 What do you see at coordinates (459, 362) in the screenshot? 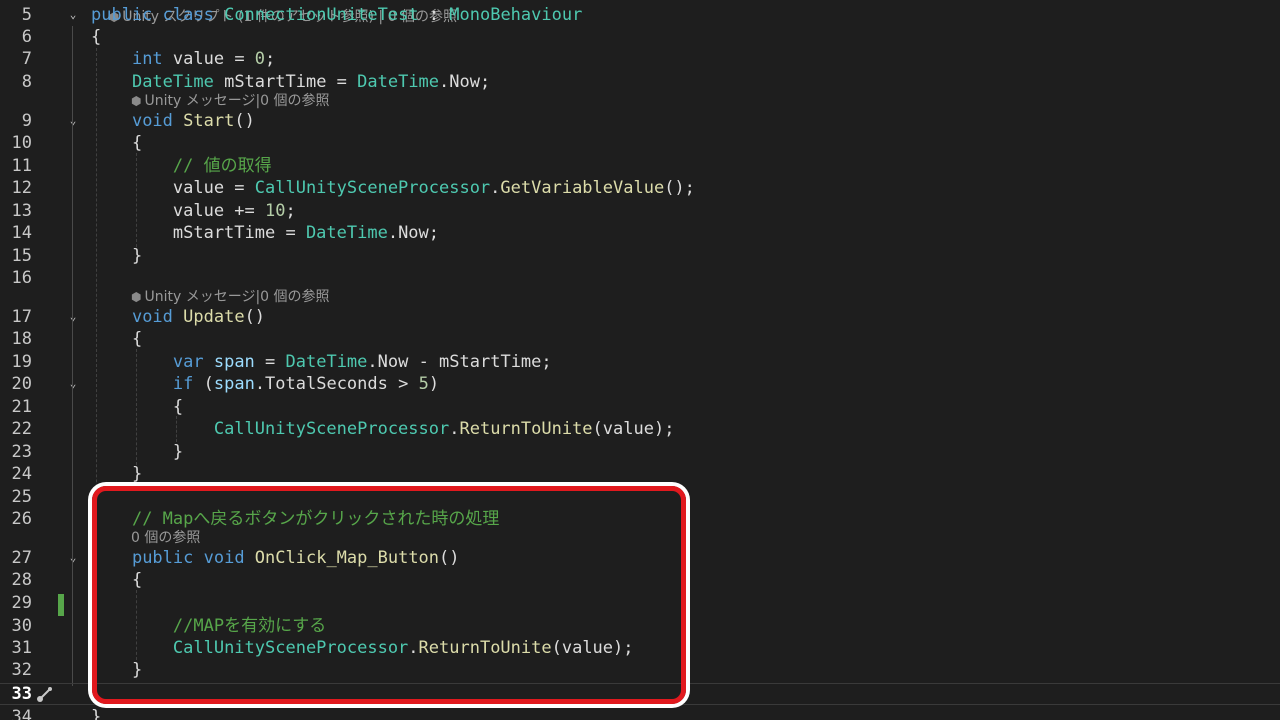
I see `code-token: .Now - mStartTime;` at bounding box center [459, 362].